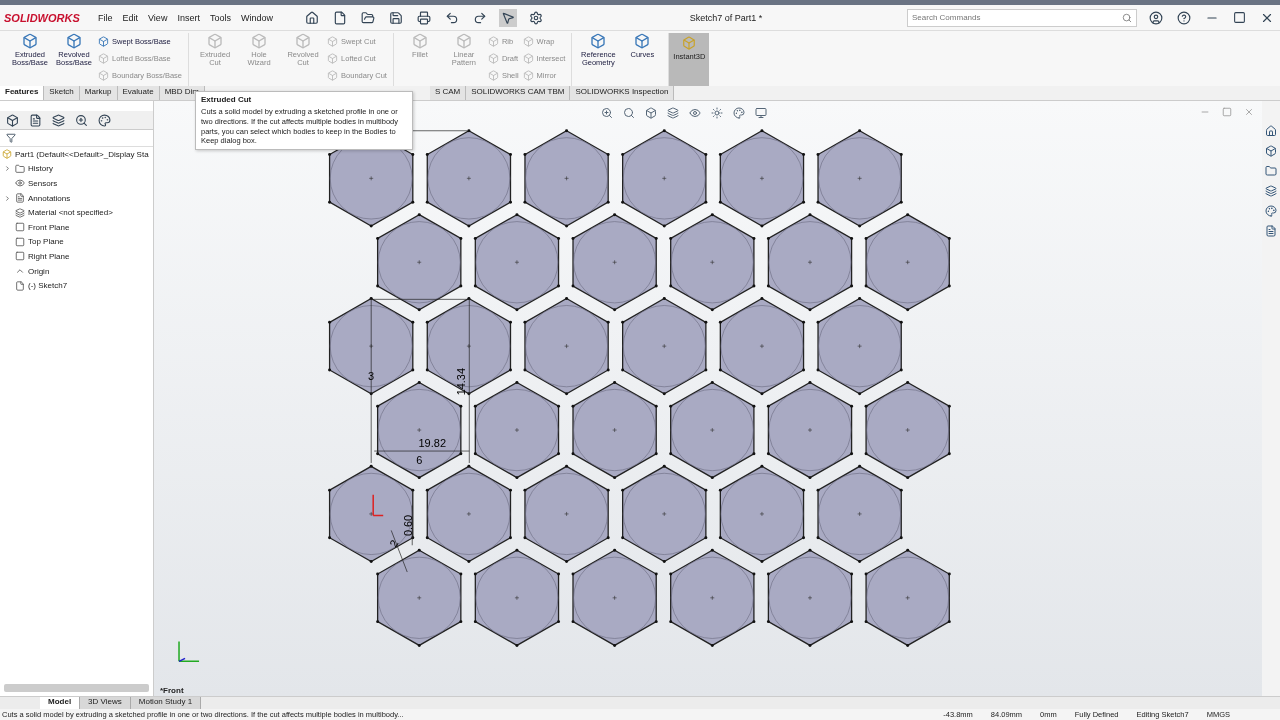 Image resolution: width=1280 pixels, height=720 pixels. What do you see at coordinates (394, 543) in the screenshot?
I see `dimension-label: 2` at bounding box center [394, 543].